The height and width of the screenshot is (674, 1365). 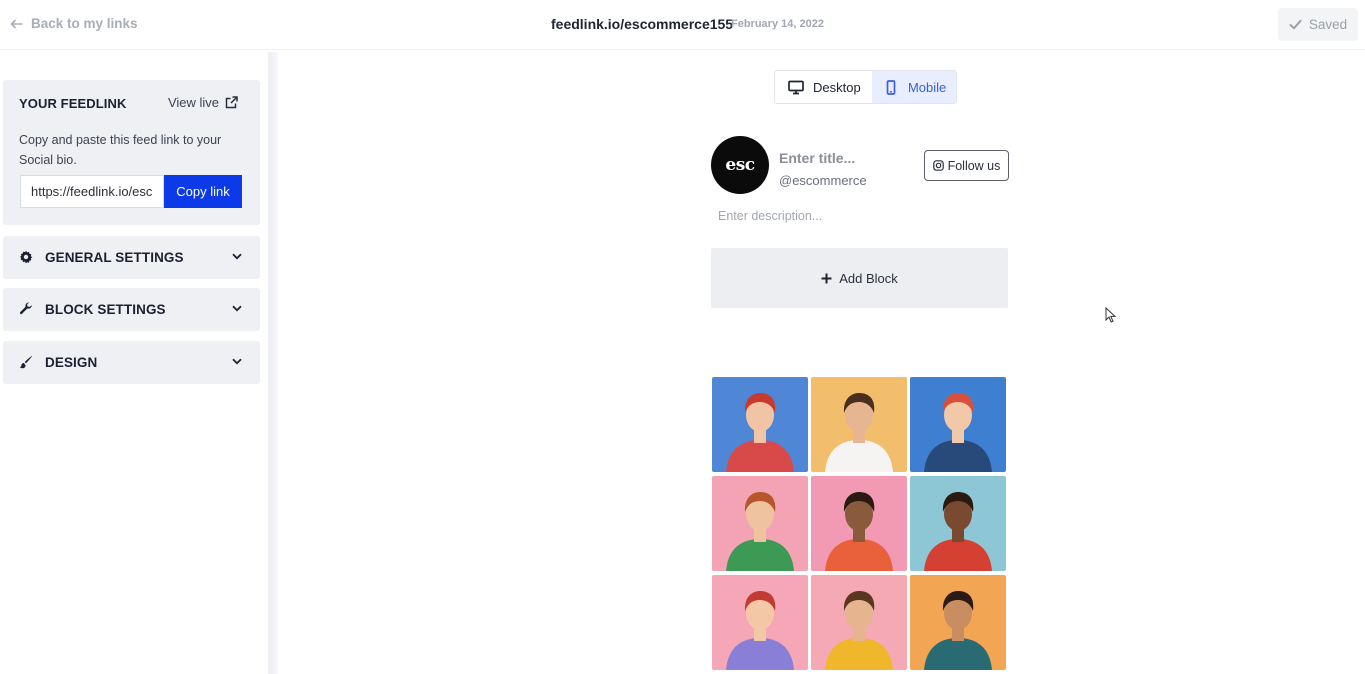 I want to click on external-link-icon, so click(x=231, y=102).